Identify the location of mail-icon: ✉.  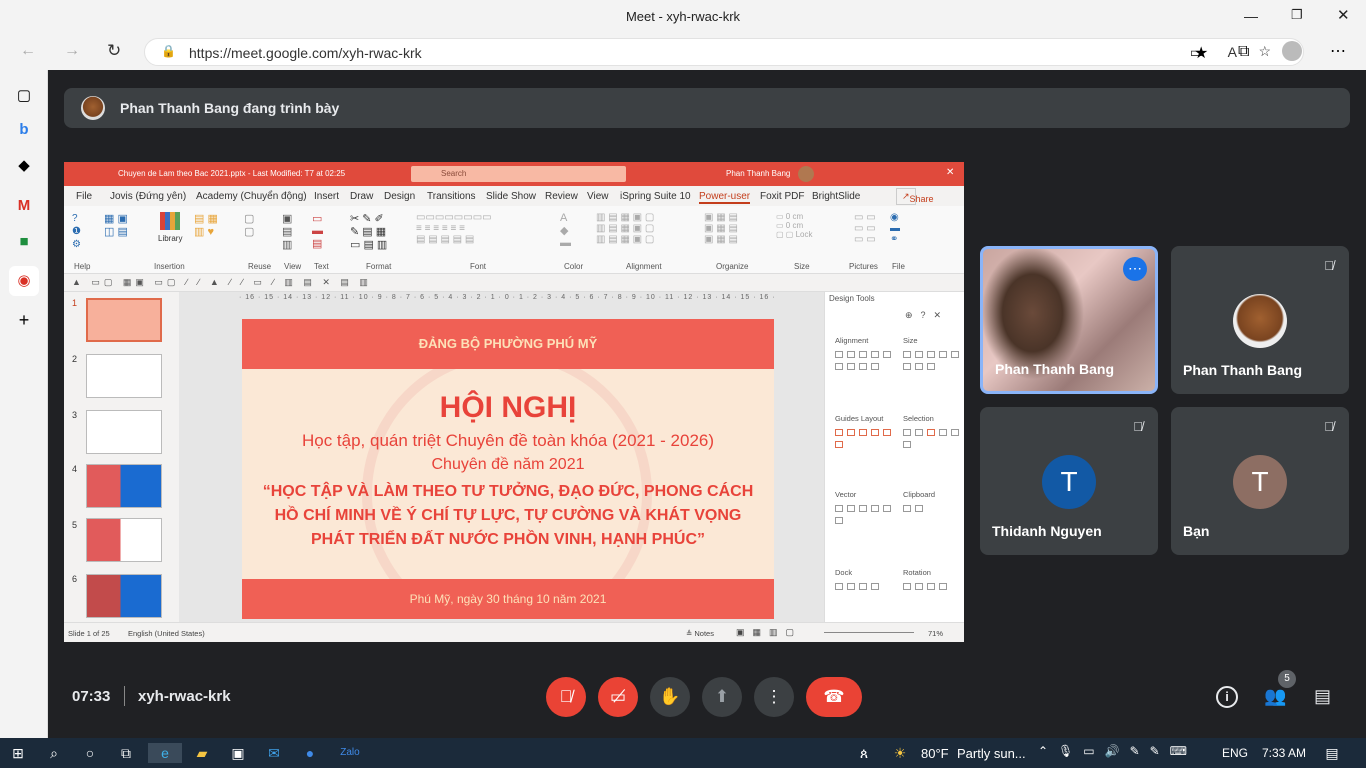
(274, 753).